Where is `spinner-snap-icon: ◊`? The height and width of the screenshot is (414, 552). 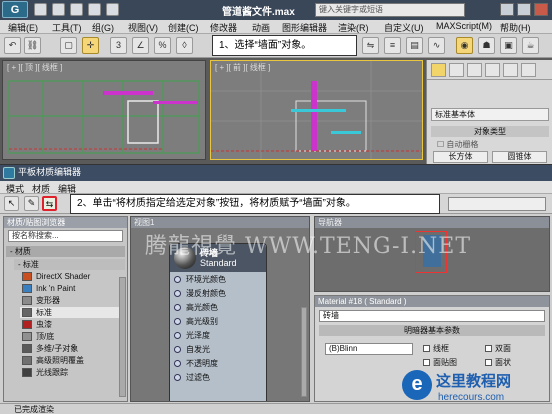
spinner-snap-icon: ◊ is located at coordinates (184, 45).